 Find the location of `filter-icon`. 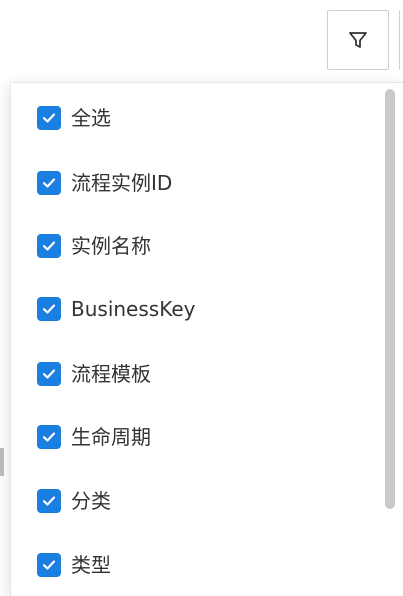

filter-icon is located at coordinates (358, 40).